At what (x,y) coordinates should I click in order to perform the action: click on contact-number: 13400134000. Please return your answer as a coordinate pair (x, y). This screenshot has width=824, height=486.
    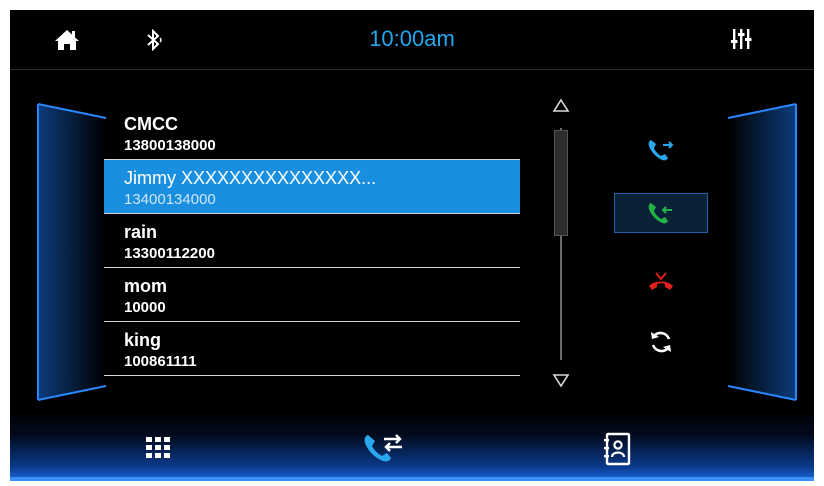
    Looking at the image, I should click on (170, 199).